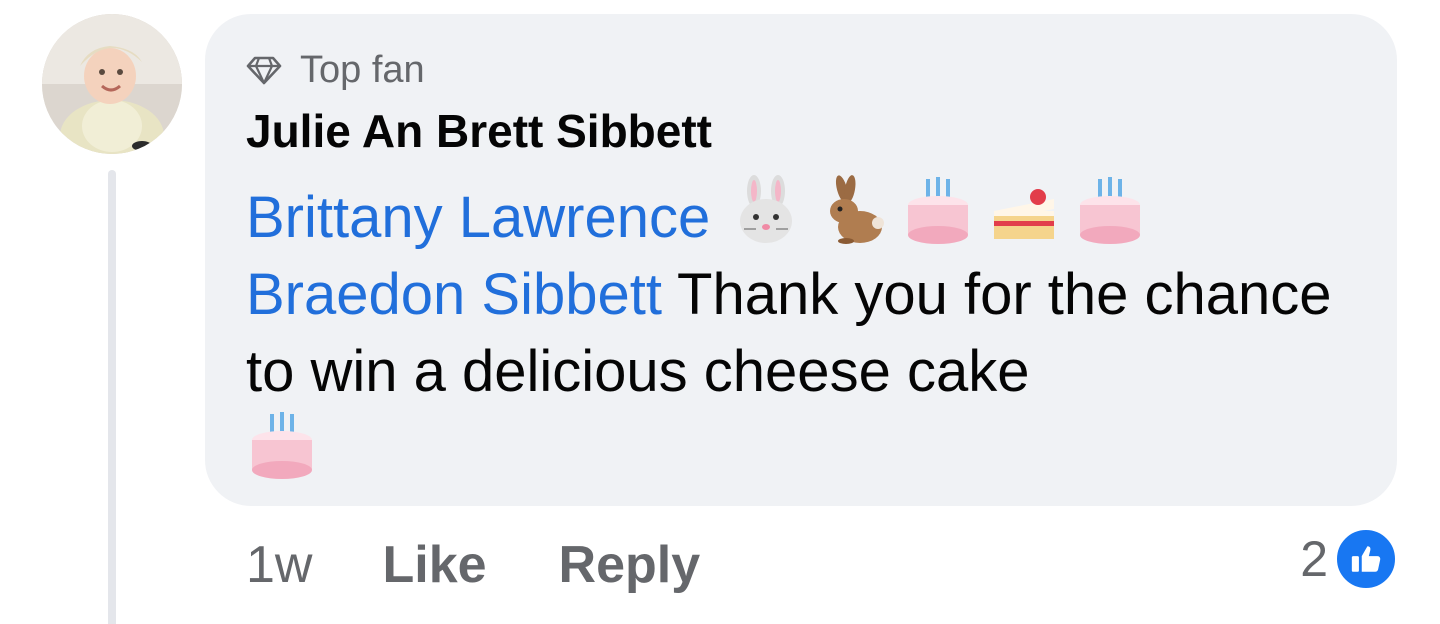  I want to click on mention-link: Brittany Lawrence, so click(478, 217).